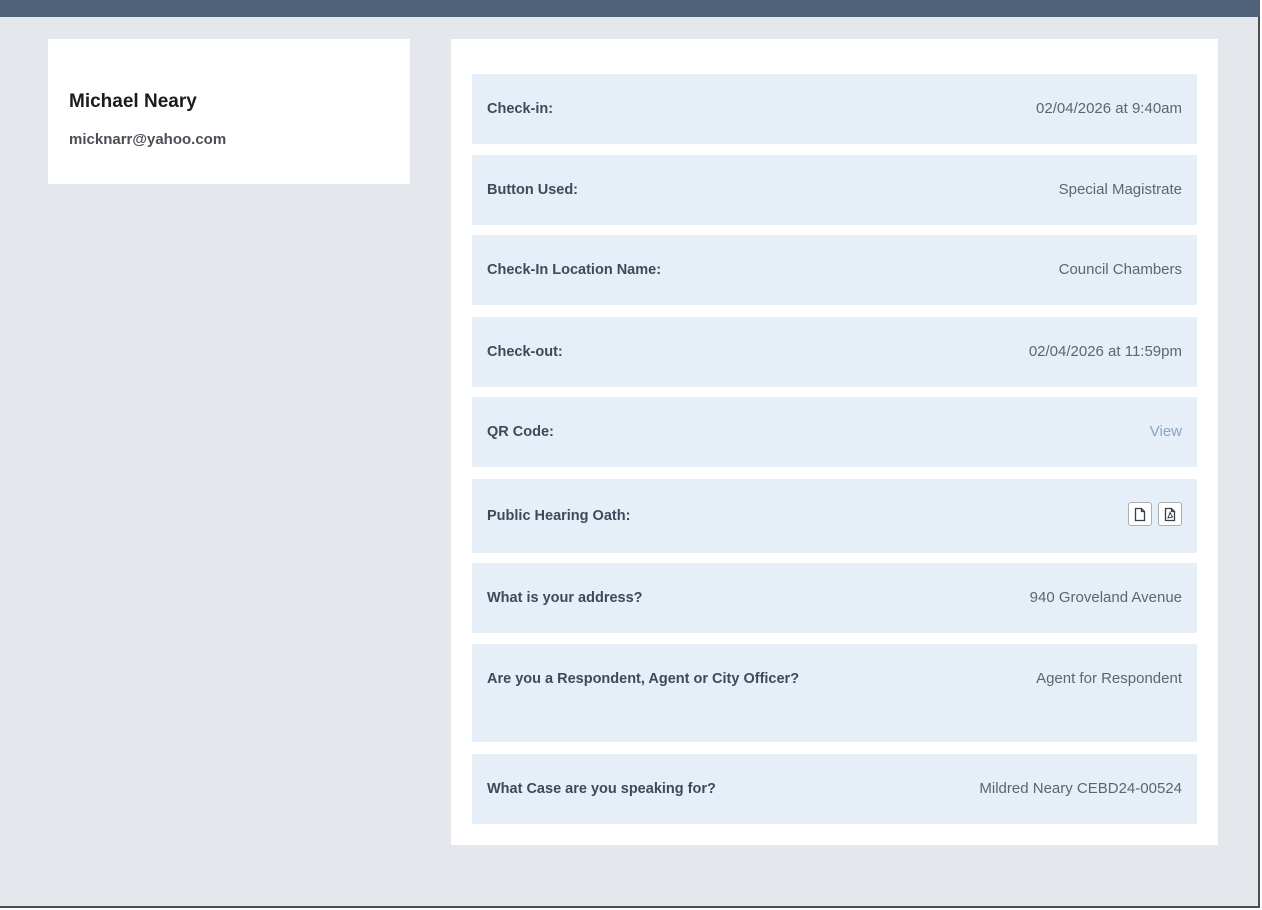  I want to click on address-value: 940 Groveland Avenue, so click(1105, 597).